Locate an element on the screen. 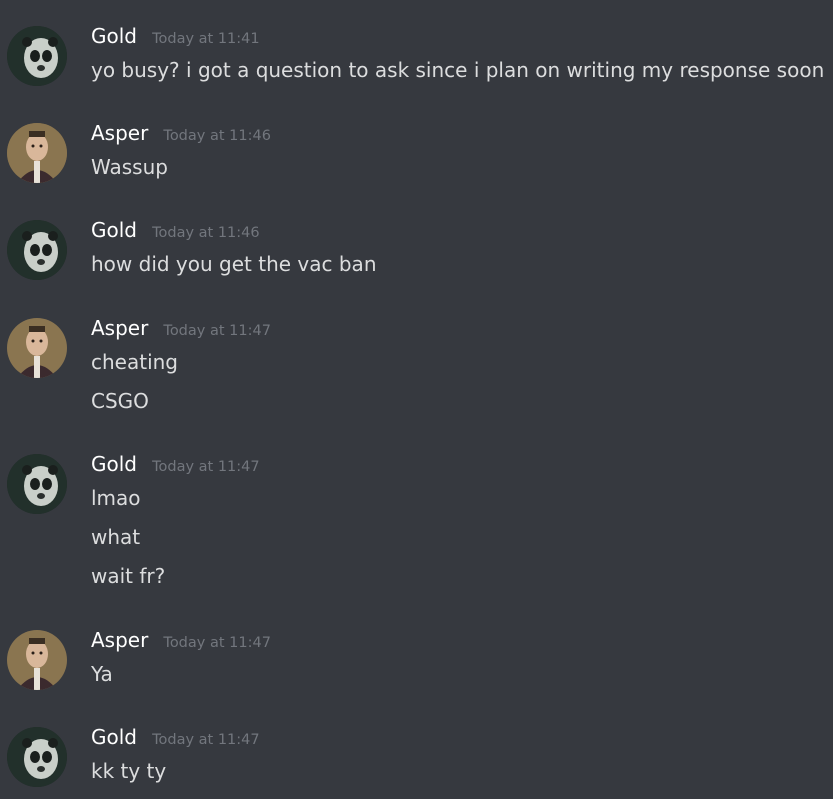 This screenshot has height=799, width=833. message-text: CSGO is located at coordinates (120, 401).